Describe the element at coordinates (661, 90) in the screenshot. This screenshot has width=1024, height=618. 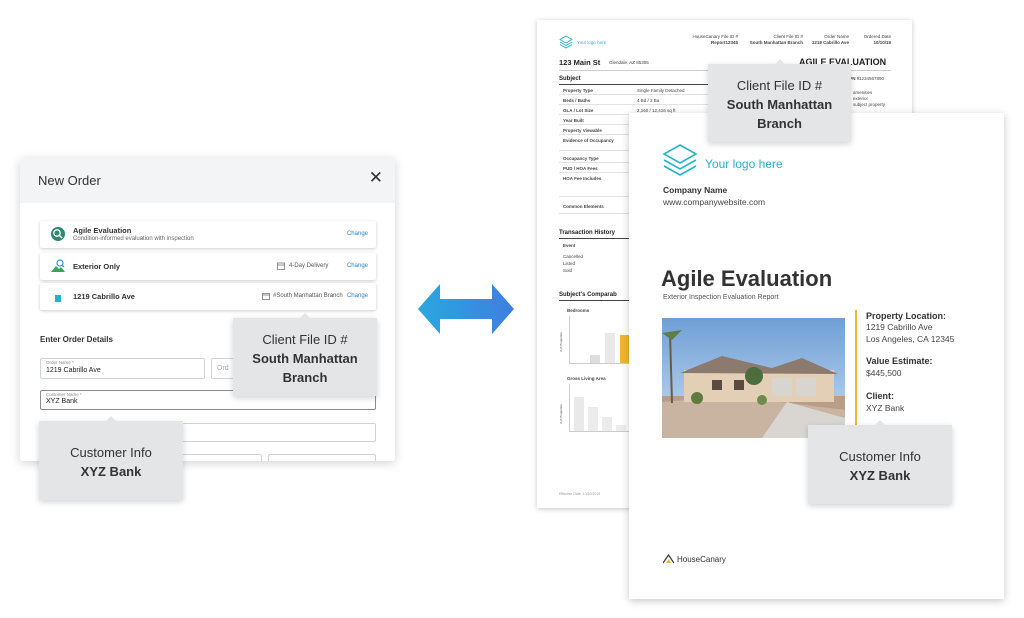
I see `subject-value: Single Family Detached` at that location.